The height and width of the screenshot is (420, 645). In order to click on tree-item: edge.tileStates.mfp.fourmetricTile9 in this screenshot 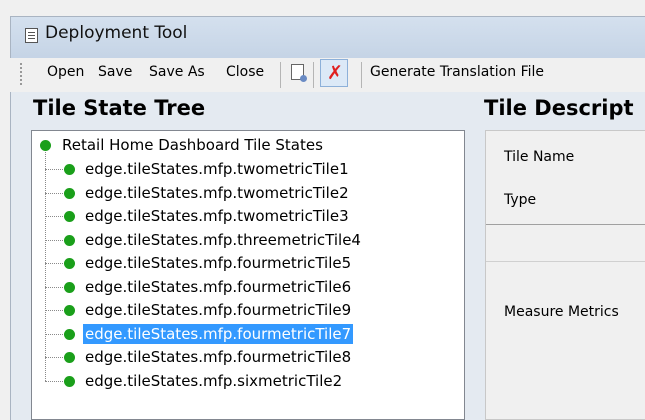, I will do `click(259, 311)`.